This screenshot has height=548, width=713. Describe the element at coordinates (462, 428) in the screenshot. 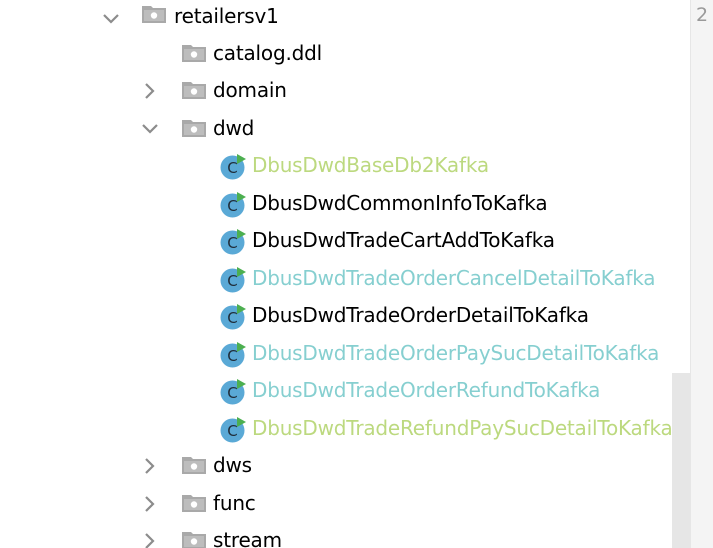

I see `tree-label: DbusDwdTradeRefundPaySucDetailToKafka` at that location.